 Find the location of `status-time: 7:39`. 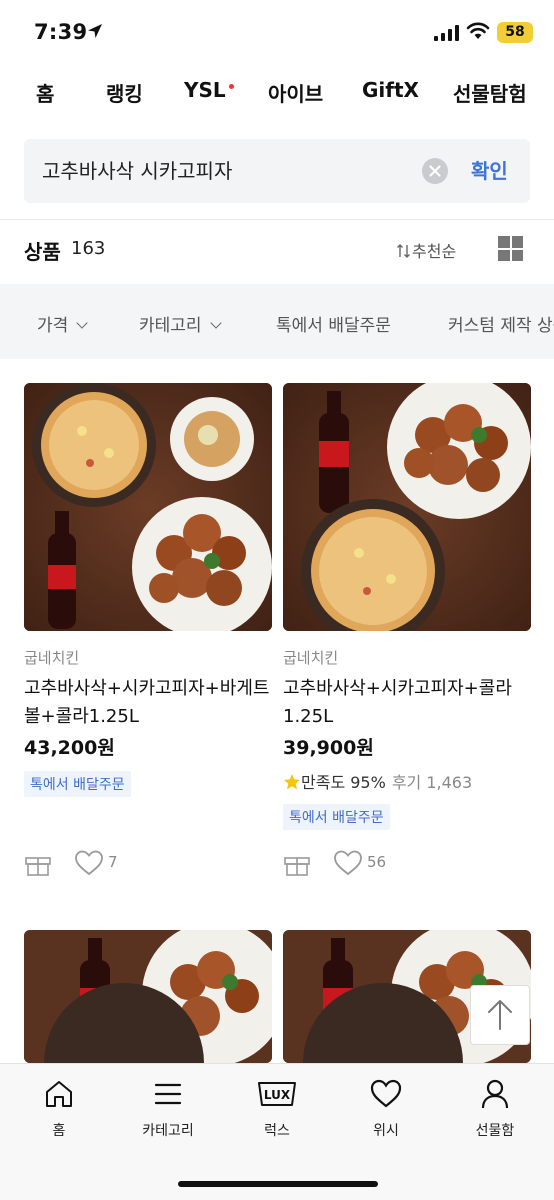

status-time: 7:39 is located at coordinates (61, 32).